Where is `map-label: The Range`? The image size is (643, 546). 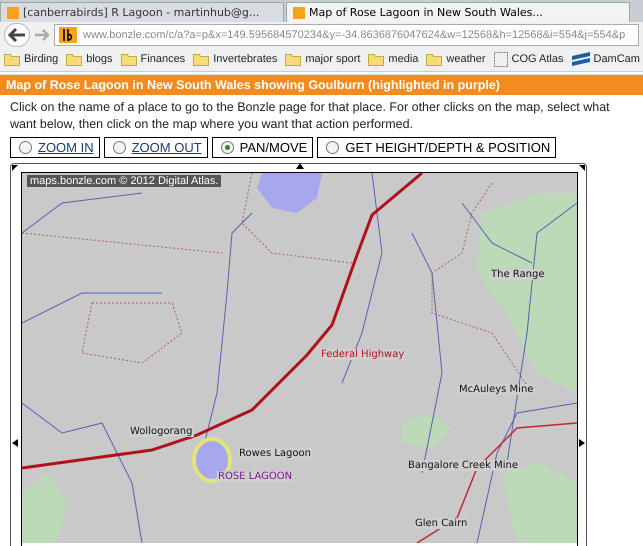 map-label: The Range is located at coordinates (518, 274).